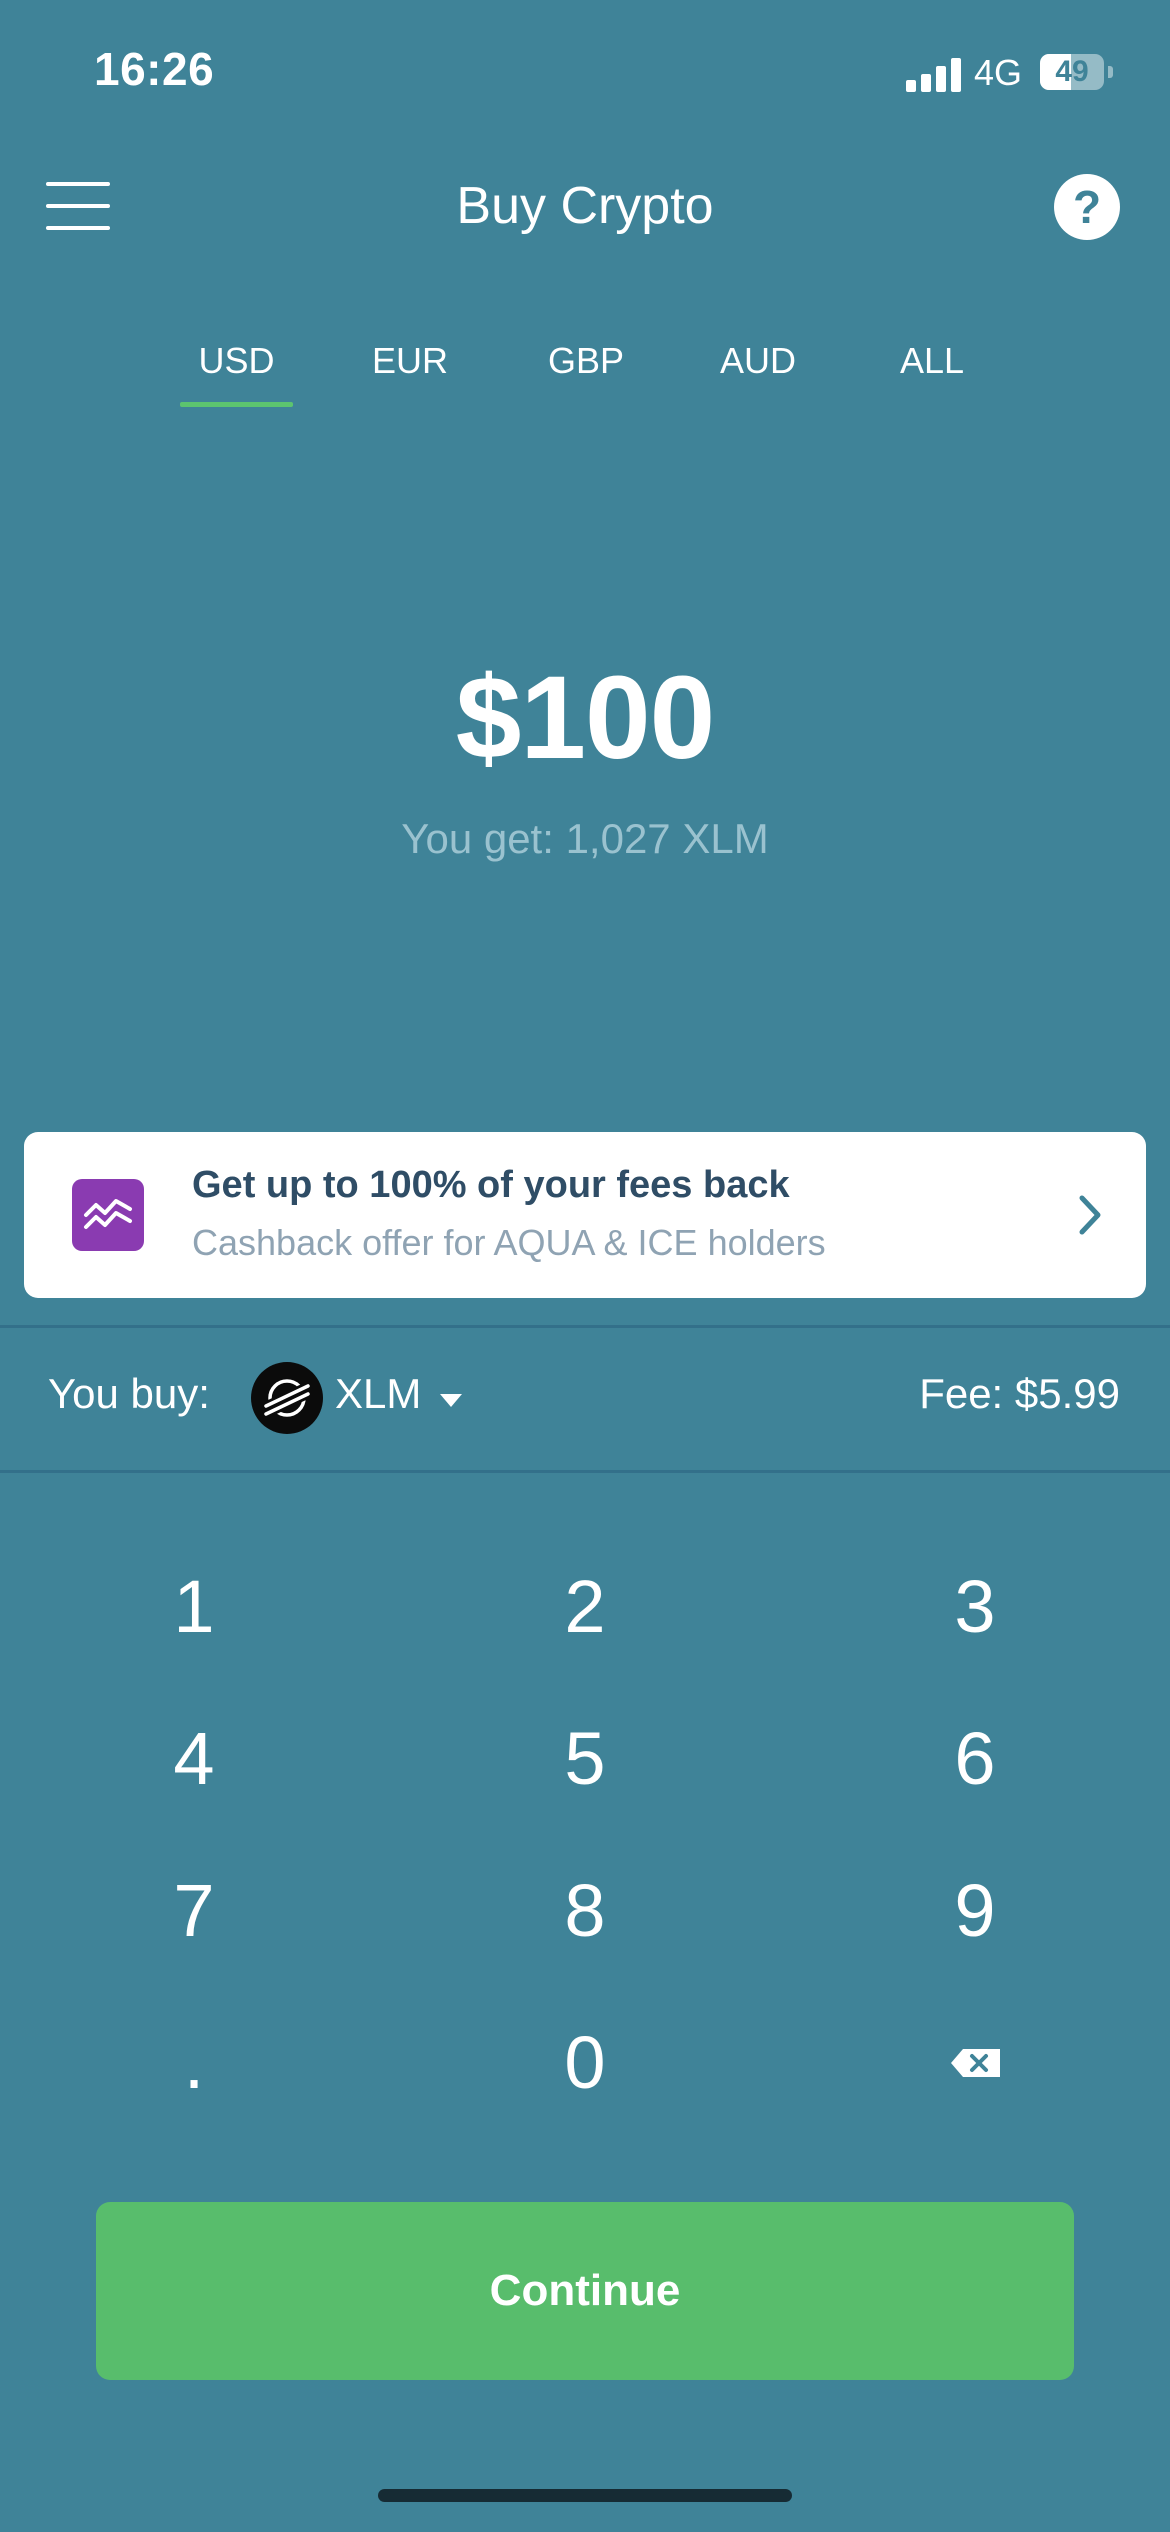 Image resolution: width=1170 pixels, height=2532 pixels. What do you see at coordinates (409, 360) in the screenshot?
I see `tab-label: EUR` at bounding box center [409, 360].